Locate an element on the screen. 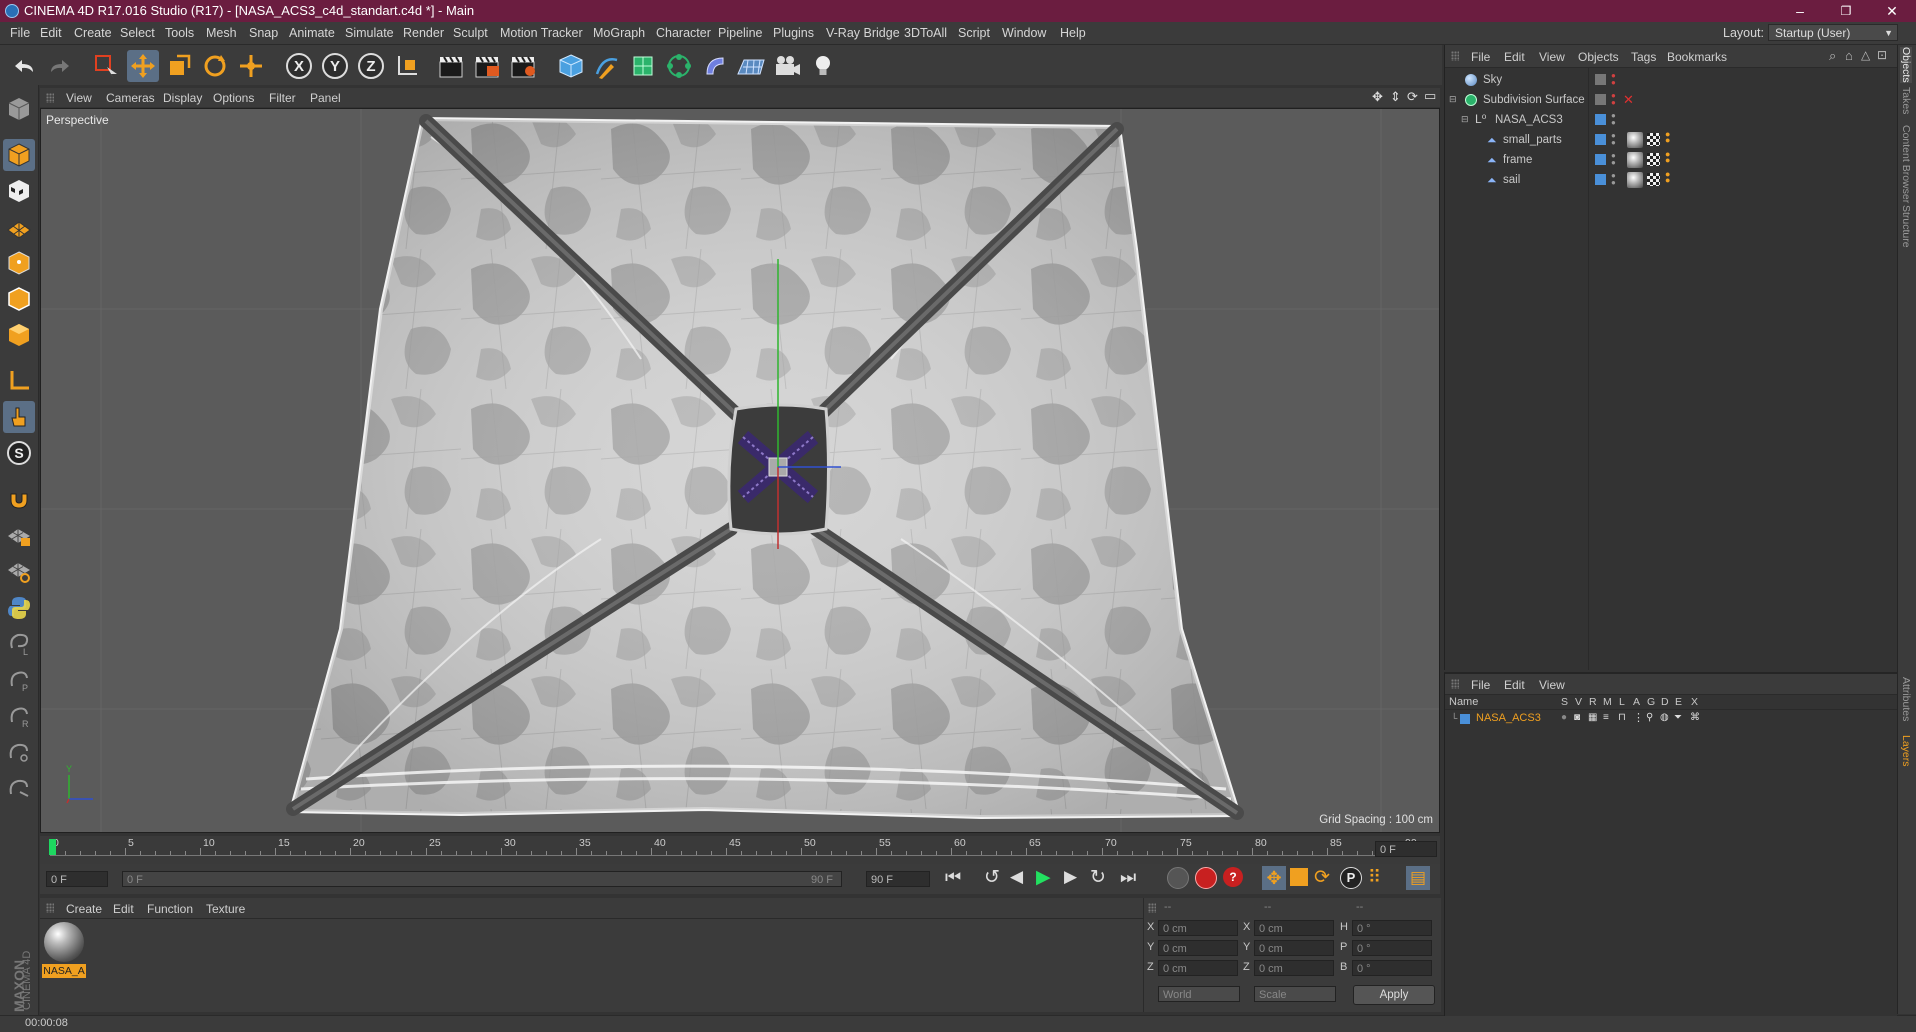  coordinate-mode-dropdown: World is located at coordinates (1199, 994).